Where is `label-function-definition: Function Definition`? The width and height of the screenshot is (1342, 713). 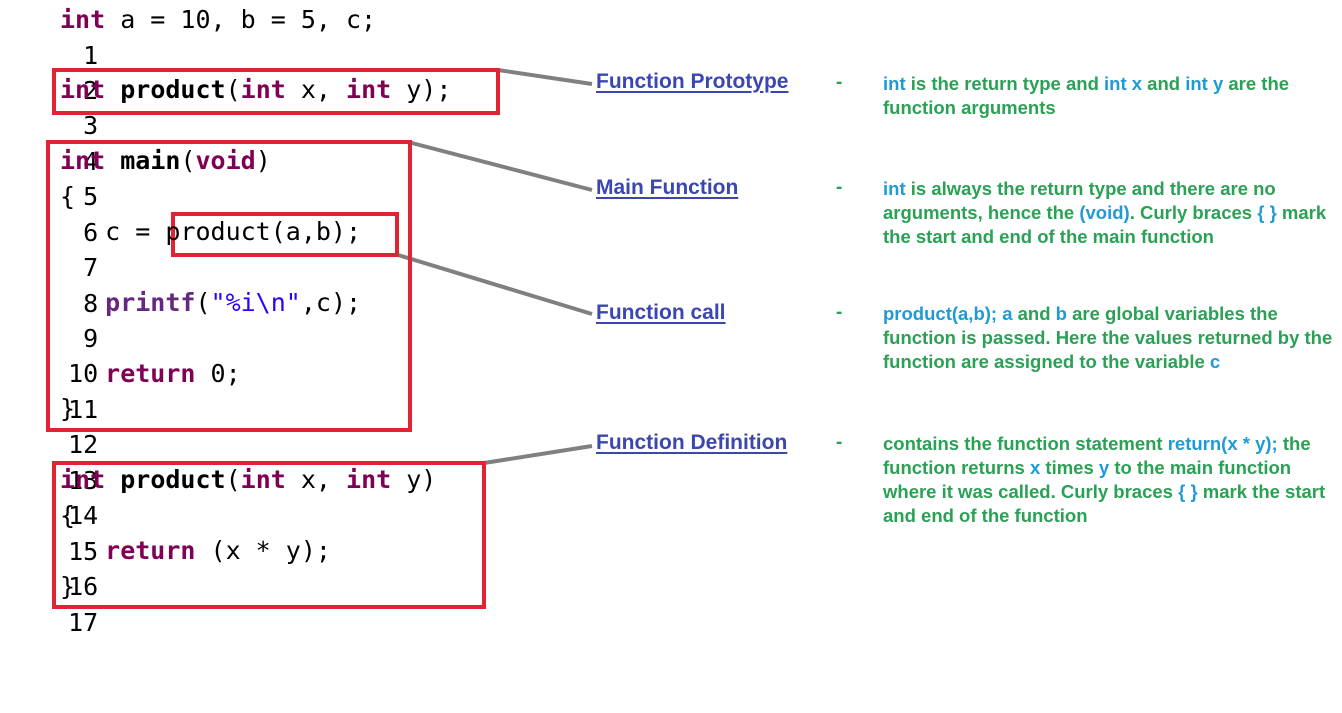
label-function-definition: Function Definition is located at coordinates (691, 443).